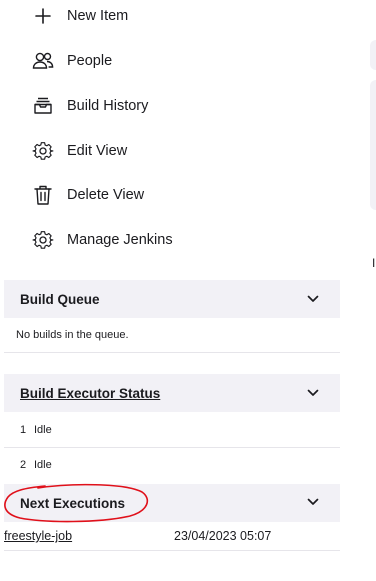  Describe the element at coordinates (23, 430) in the screenshot. I see `executor-number: 1` at that location.